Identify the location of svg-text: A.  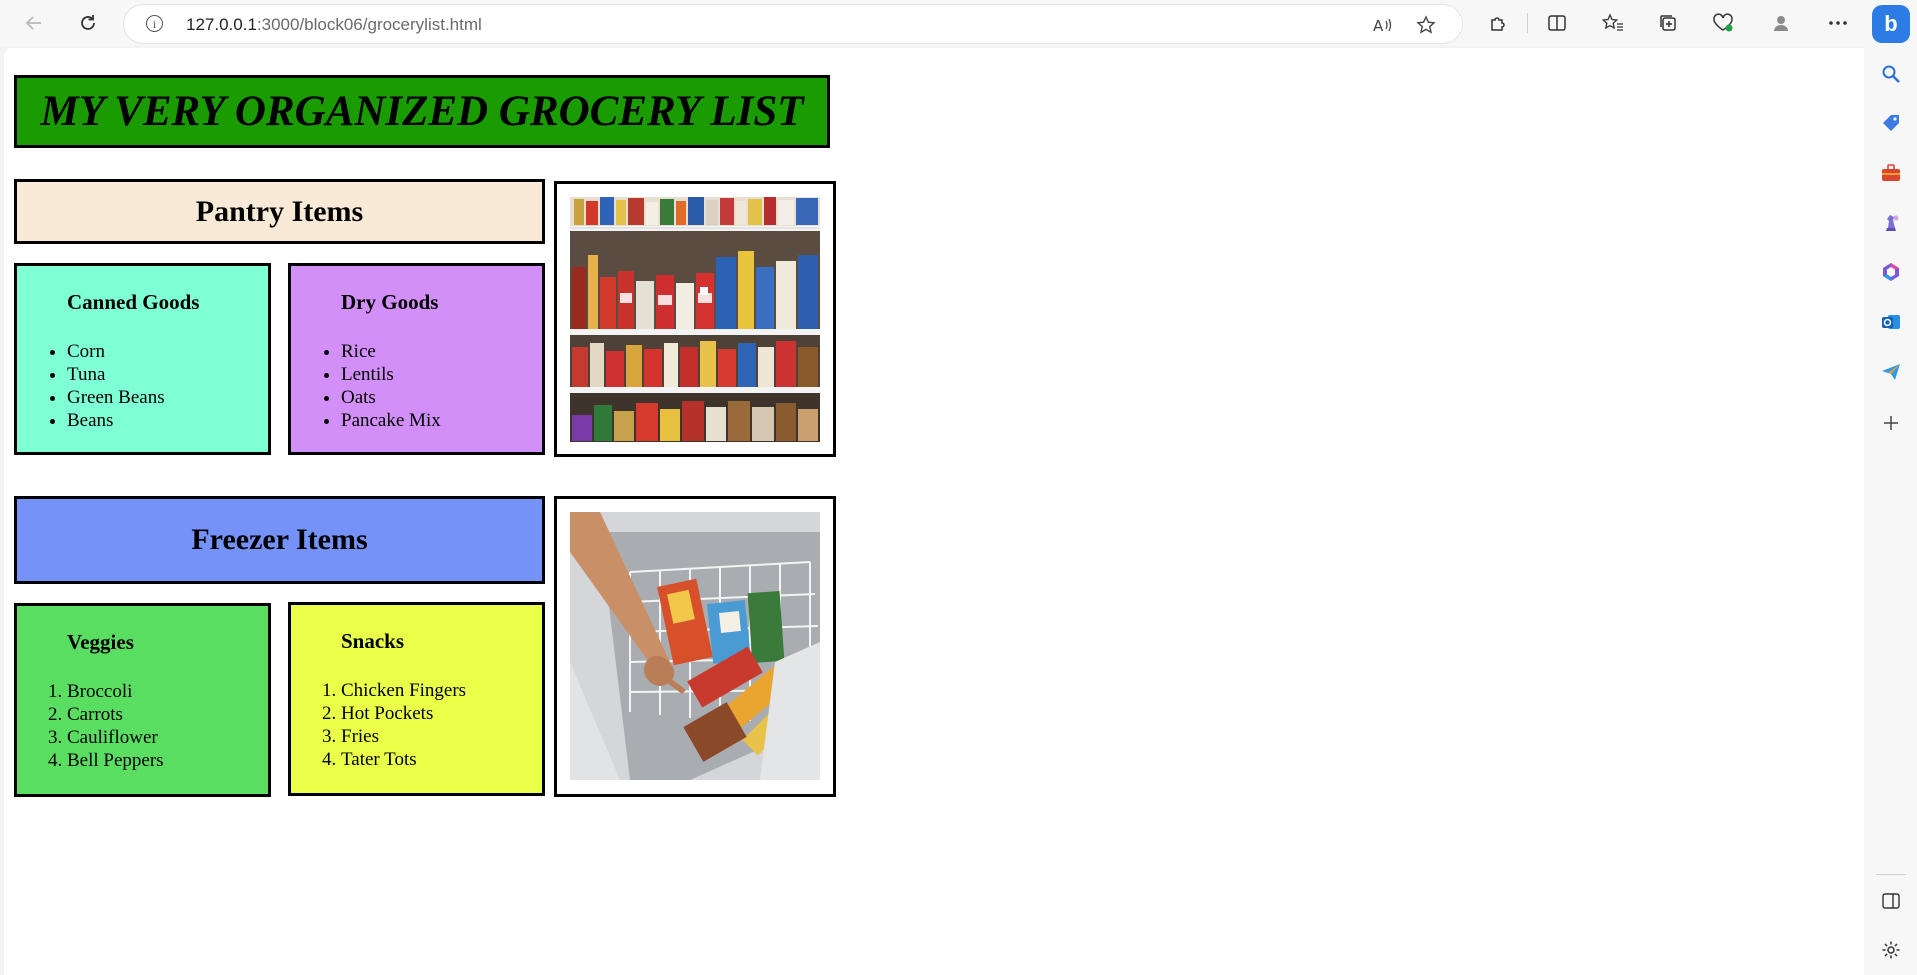
(1378, 25).